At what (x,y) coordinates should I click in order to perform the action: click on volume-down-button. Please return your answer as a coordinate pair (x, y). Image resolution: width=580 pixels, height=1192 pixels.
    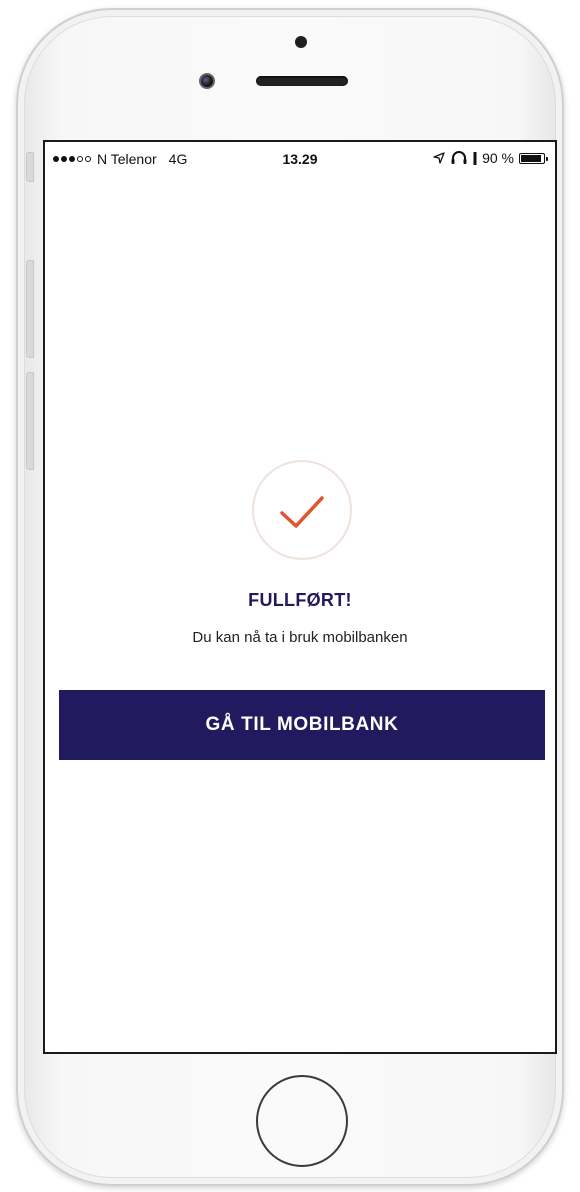
    Looking at the image, I should click on (30, 421).